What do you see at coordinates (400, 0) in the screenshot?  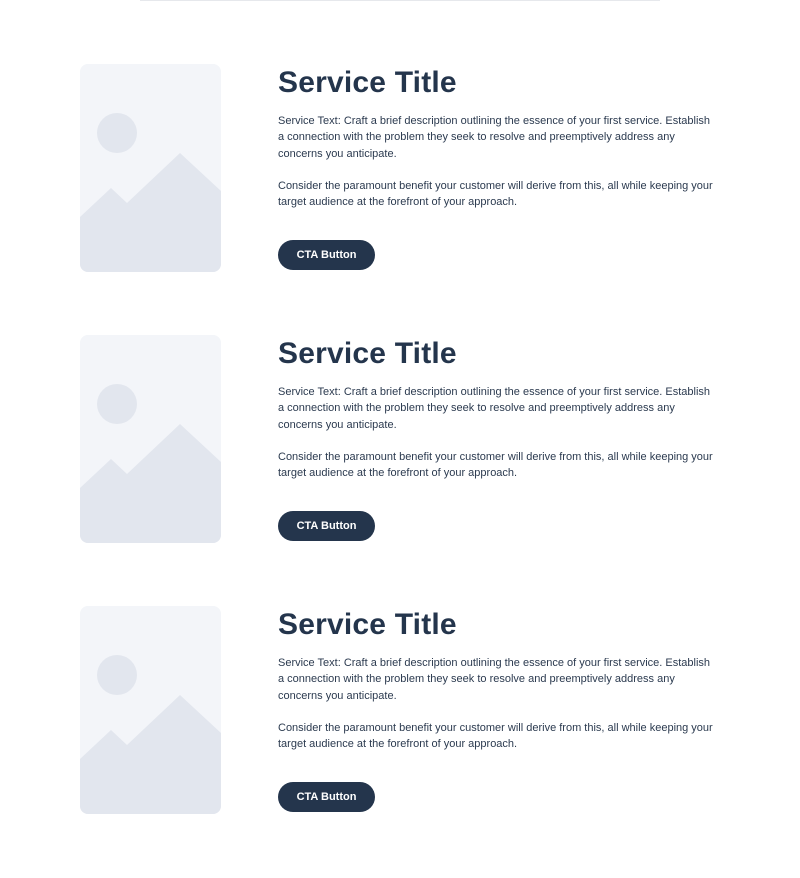 I see `top-divider` at bounding box center [400, 0].